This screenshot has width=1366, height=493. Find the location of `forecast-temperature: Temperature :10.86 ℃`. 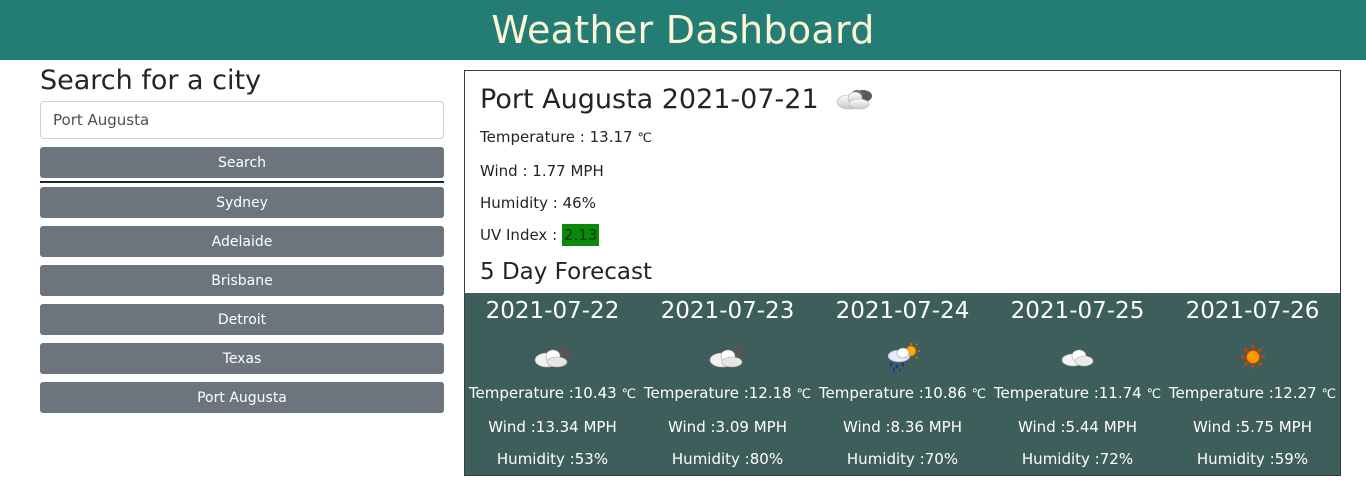

forecast-temperature: Temperature :10.86 ℃ is located at coordinates (902, 393).